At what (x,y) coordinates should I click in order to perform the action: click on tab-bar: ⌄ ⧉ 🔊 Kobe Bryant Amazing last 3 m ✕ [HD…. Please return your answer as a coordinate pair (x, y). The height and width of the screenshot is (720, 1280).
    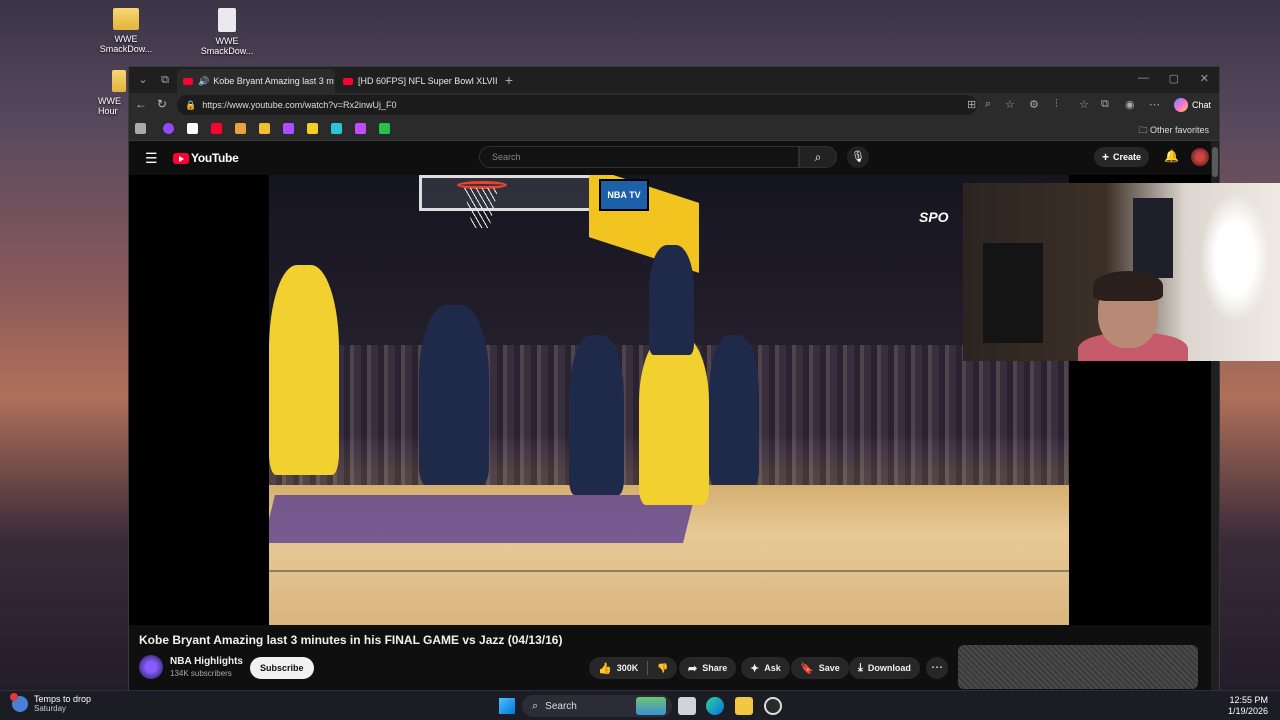
    Looking at the image, I should click on (674, 80).